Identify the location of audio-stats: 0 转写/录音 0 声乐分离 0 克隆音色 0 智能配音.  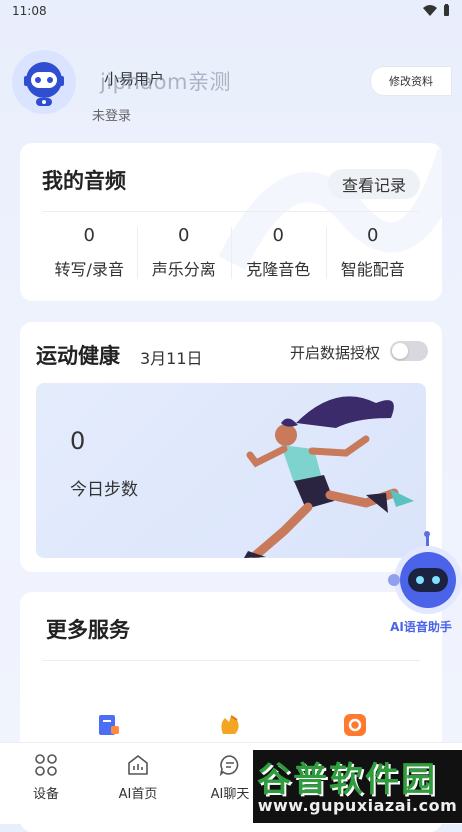
(231, 254).